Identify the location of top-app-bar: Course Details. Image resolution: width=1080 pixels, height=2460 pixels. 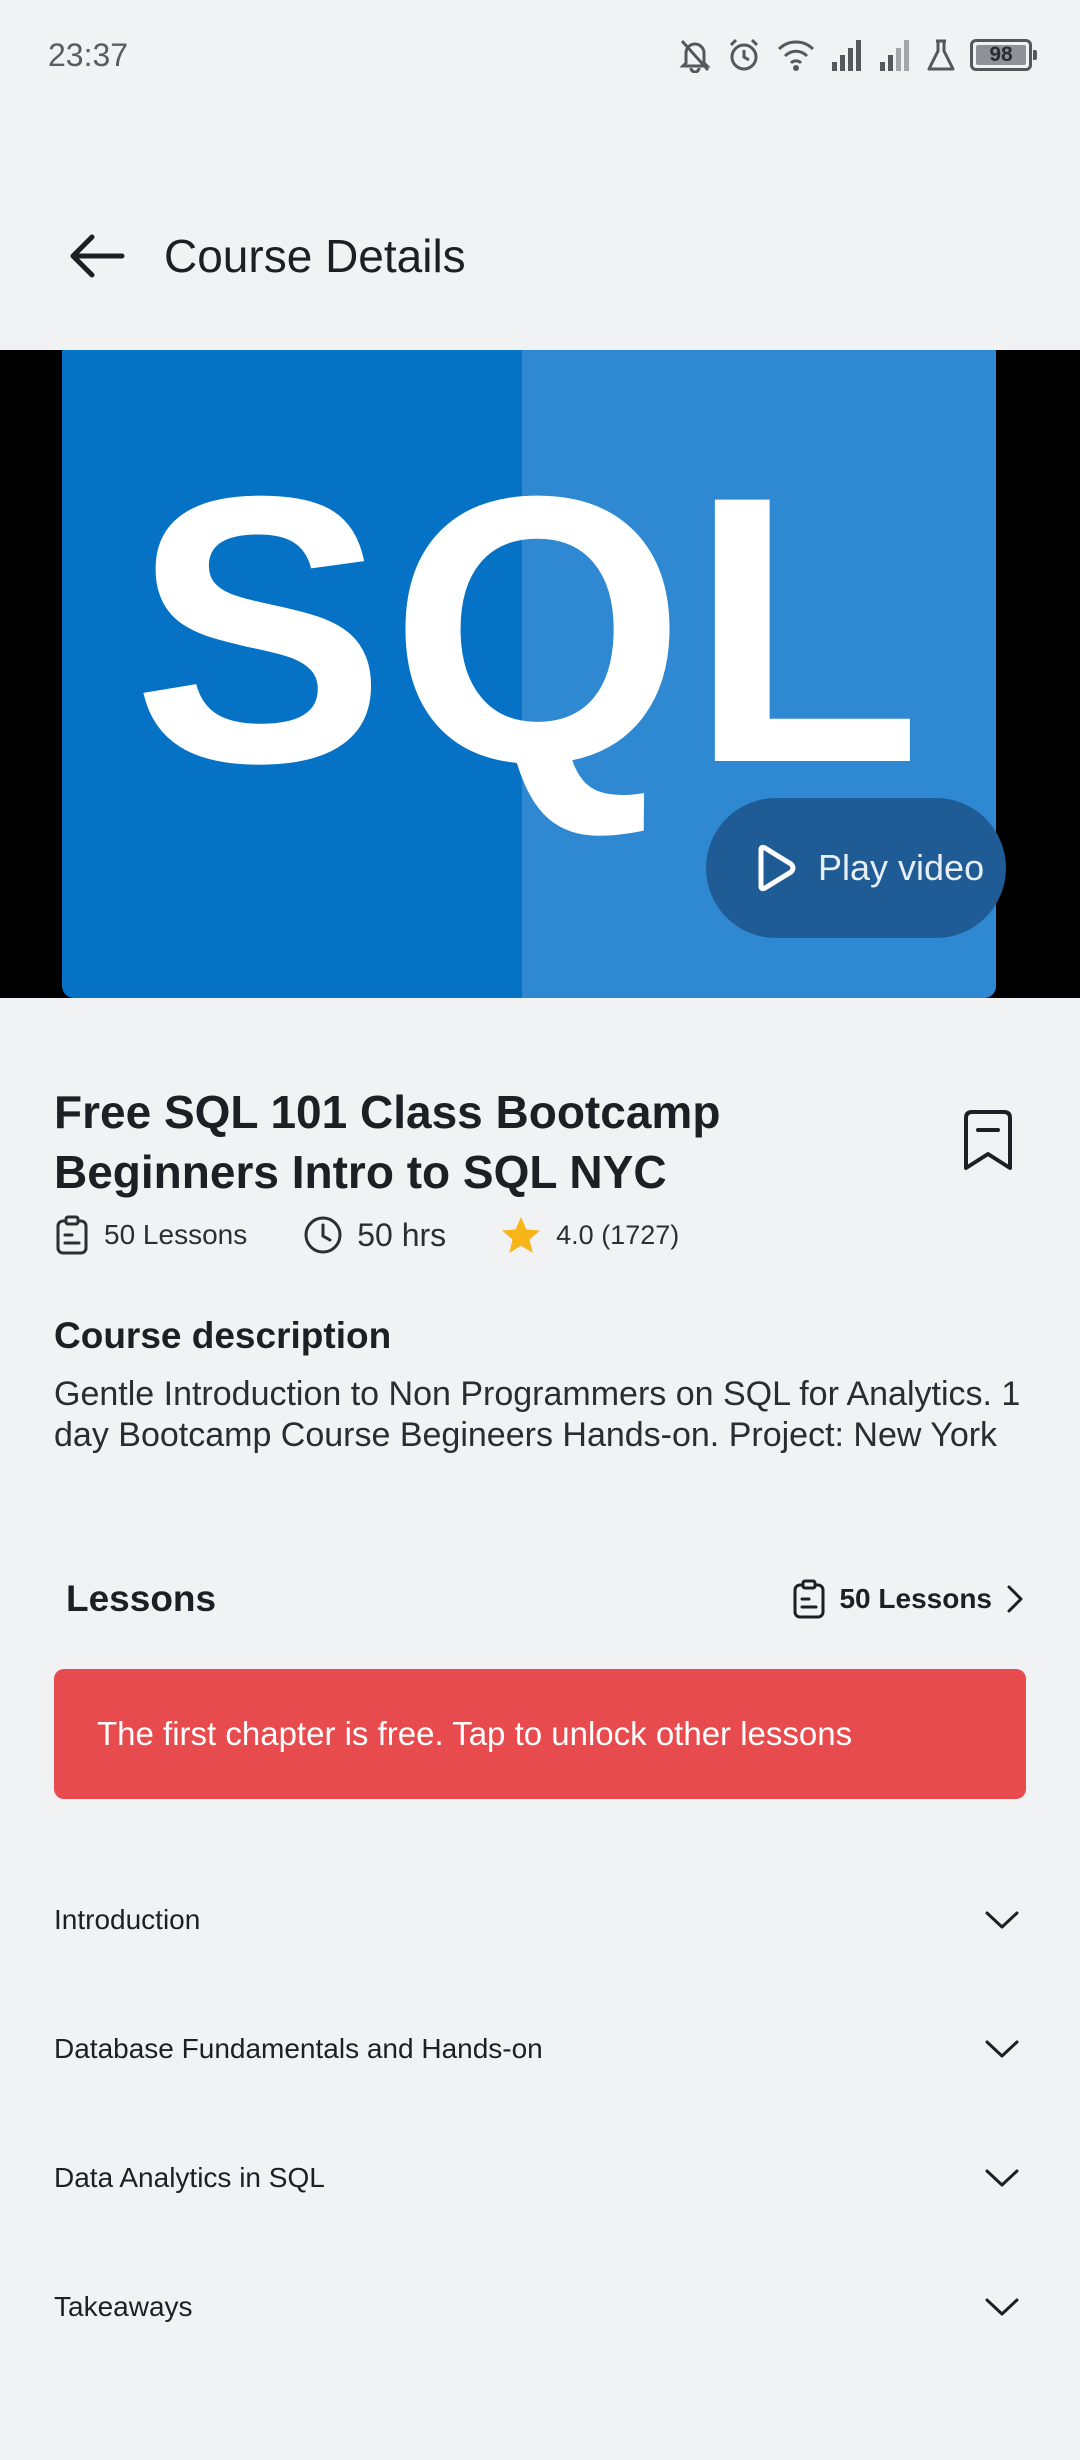
(540, 256).